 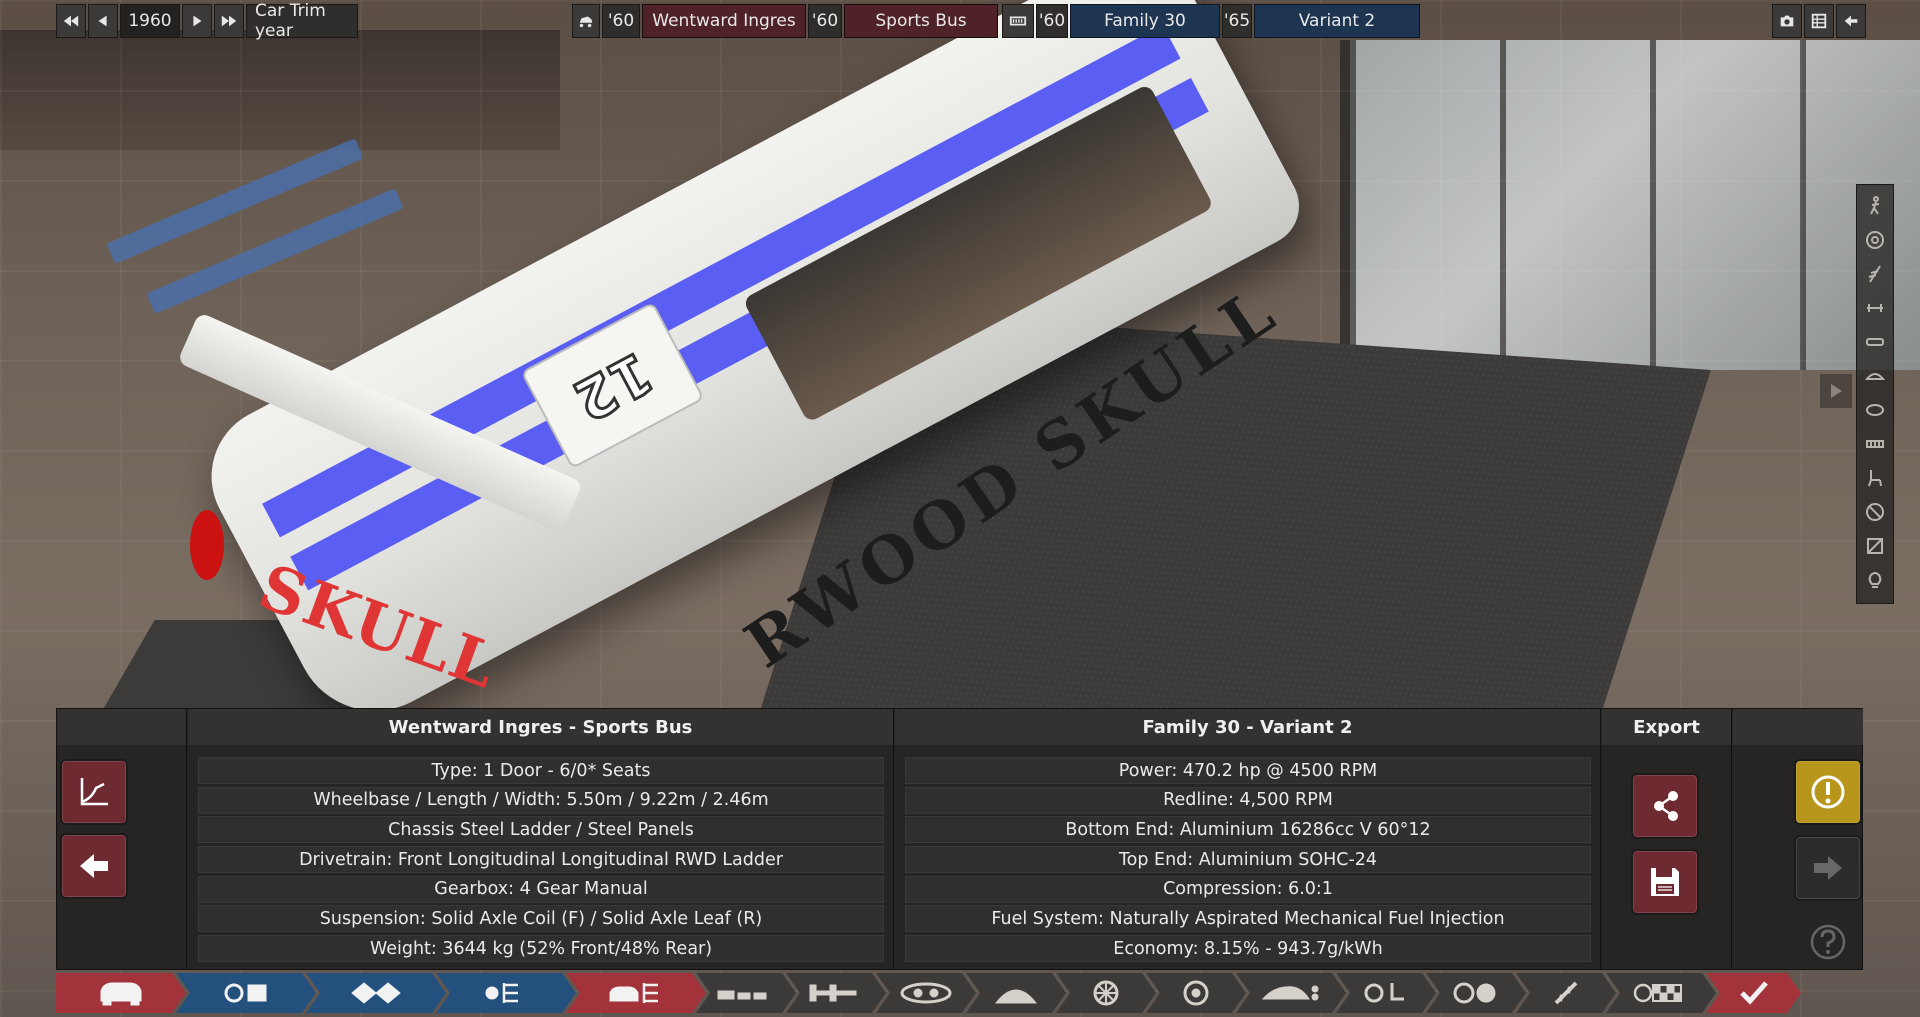 I want to click on interior-icon, so click(x=1386, y=993).